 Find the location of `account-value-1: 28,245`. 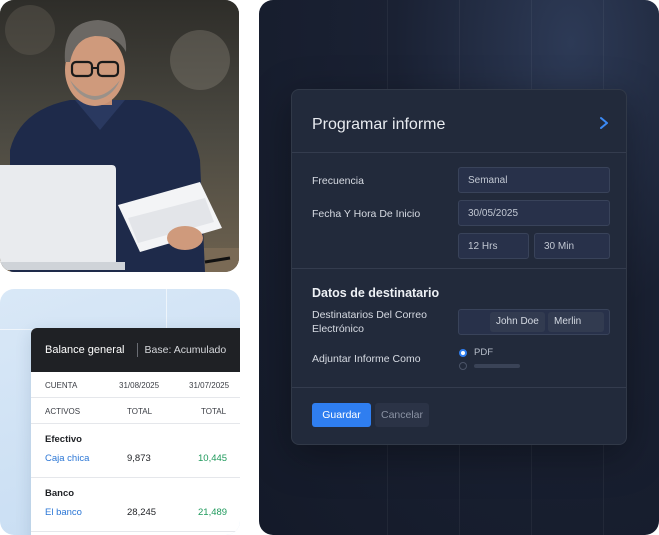

account-value-1: 28,245 is located at coordinates (142, 512).